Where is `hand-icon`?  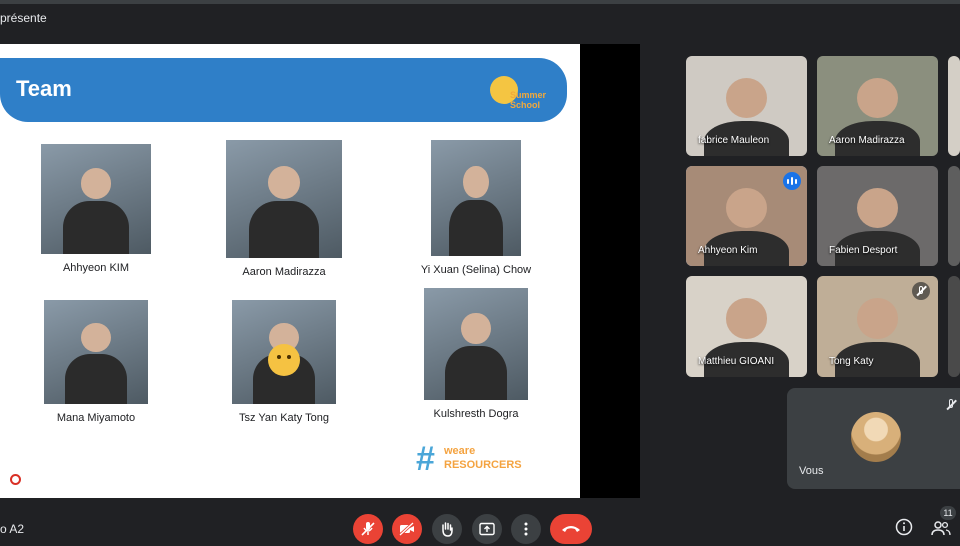
hand-icon is located at coordinates (447, 529).